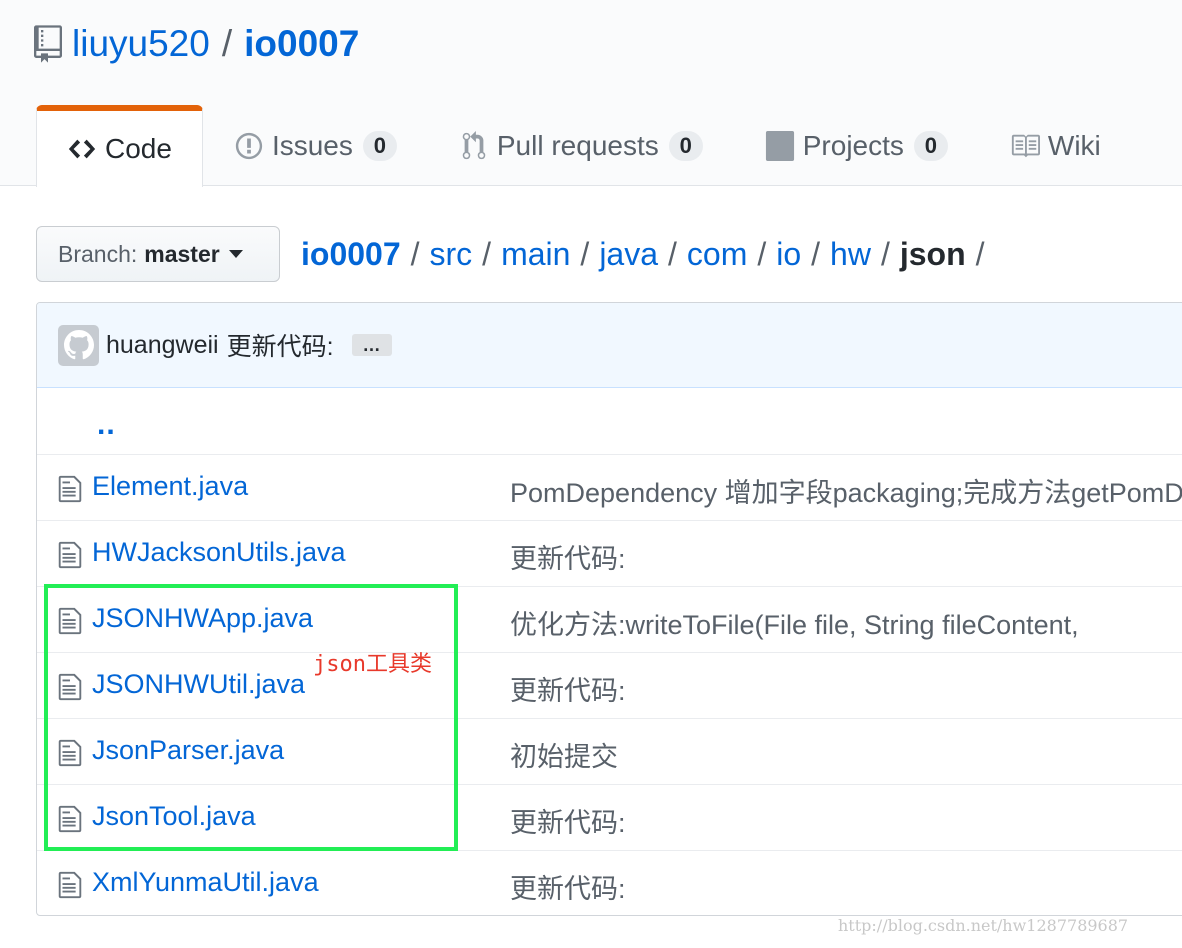 The width and height of the screenshot is (1182, 948). Describe the element at coordinates (98, 253) in the screenshot. I see `branch-prefix: Branch:` at that location.